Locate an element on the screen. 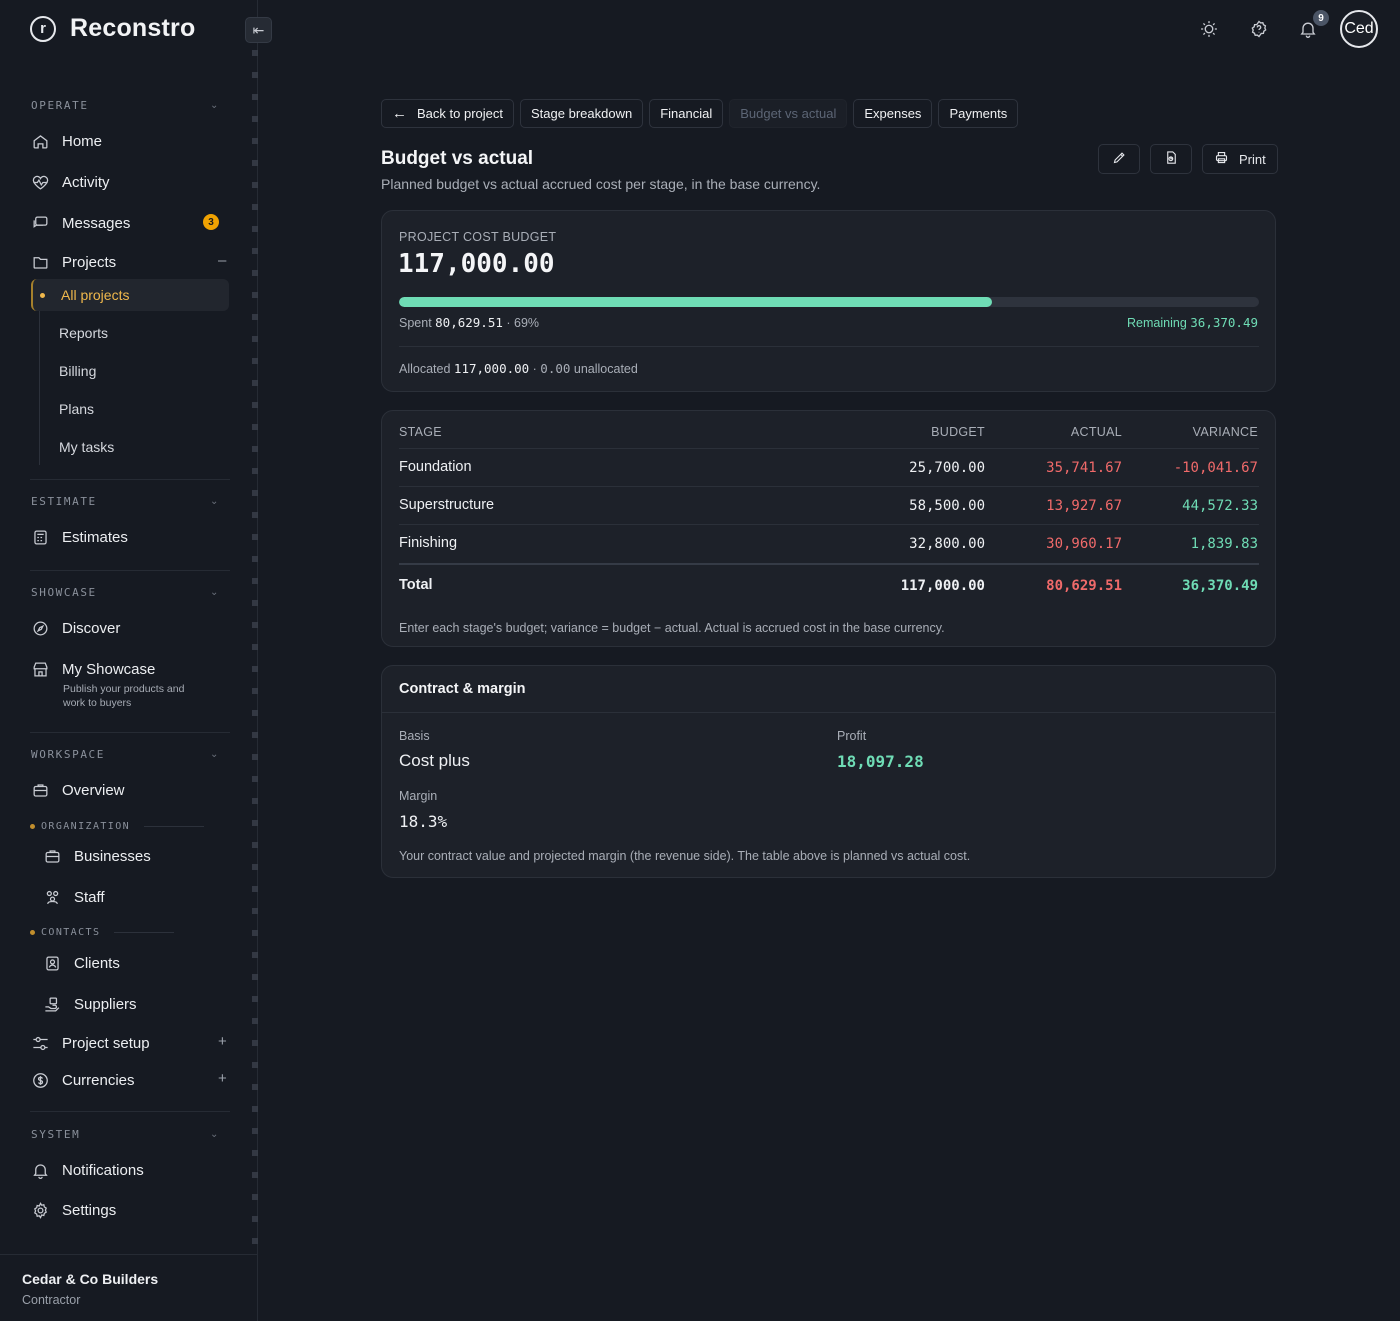 The height and width of the screenshot is (1321, 1400). profit-label: Profit is located at coordinates (852, 736).